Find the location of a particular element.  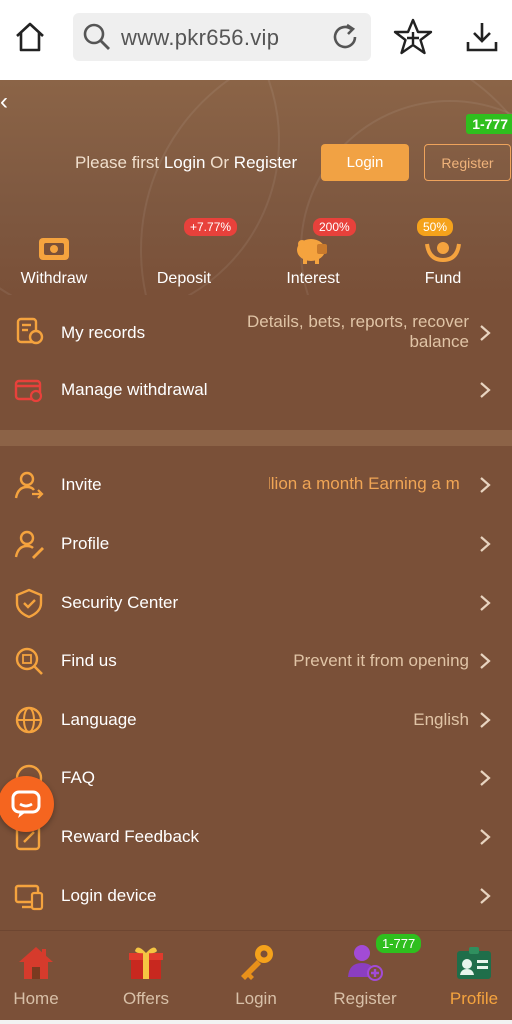

invite-marquee: llion a month Earning a m is located at coordinates (369, 486).